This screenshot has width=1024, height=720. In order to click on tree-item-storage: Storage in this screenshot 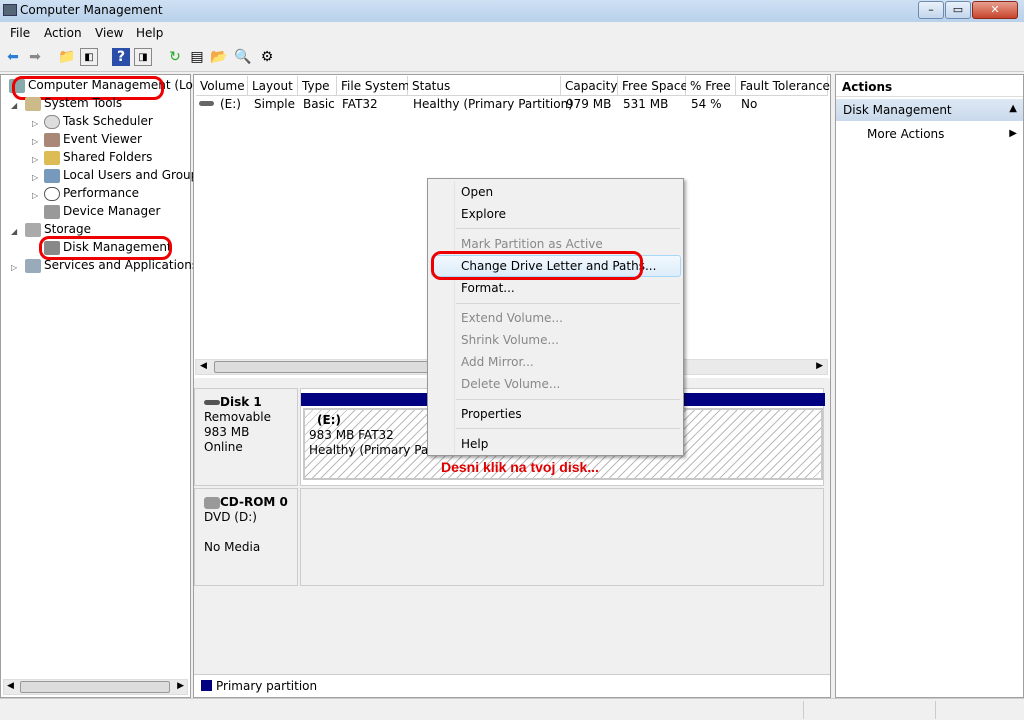, I will do `click(58, 229)`.